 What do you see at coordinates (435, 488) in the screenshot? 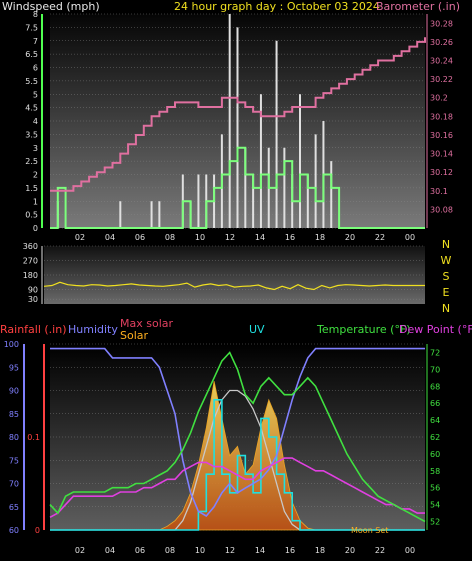
I see `temperature-y-tick: 56` at bounding box center [435, 488].